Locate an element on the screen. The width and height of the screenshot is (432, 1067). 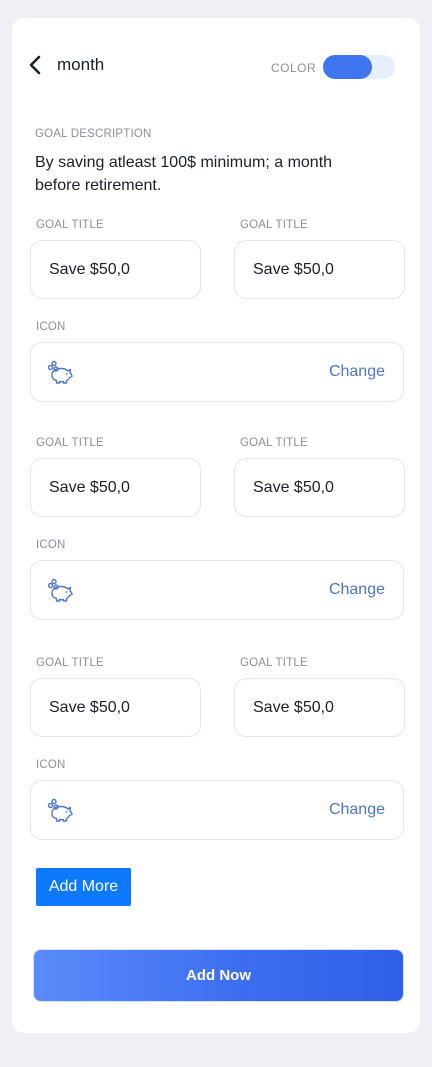
goal-description-label: GOAL DESCRIPTION is located at coordinates (93, 134).